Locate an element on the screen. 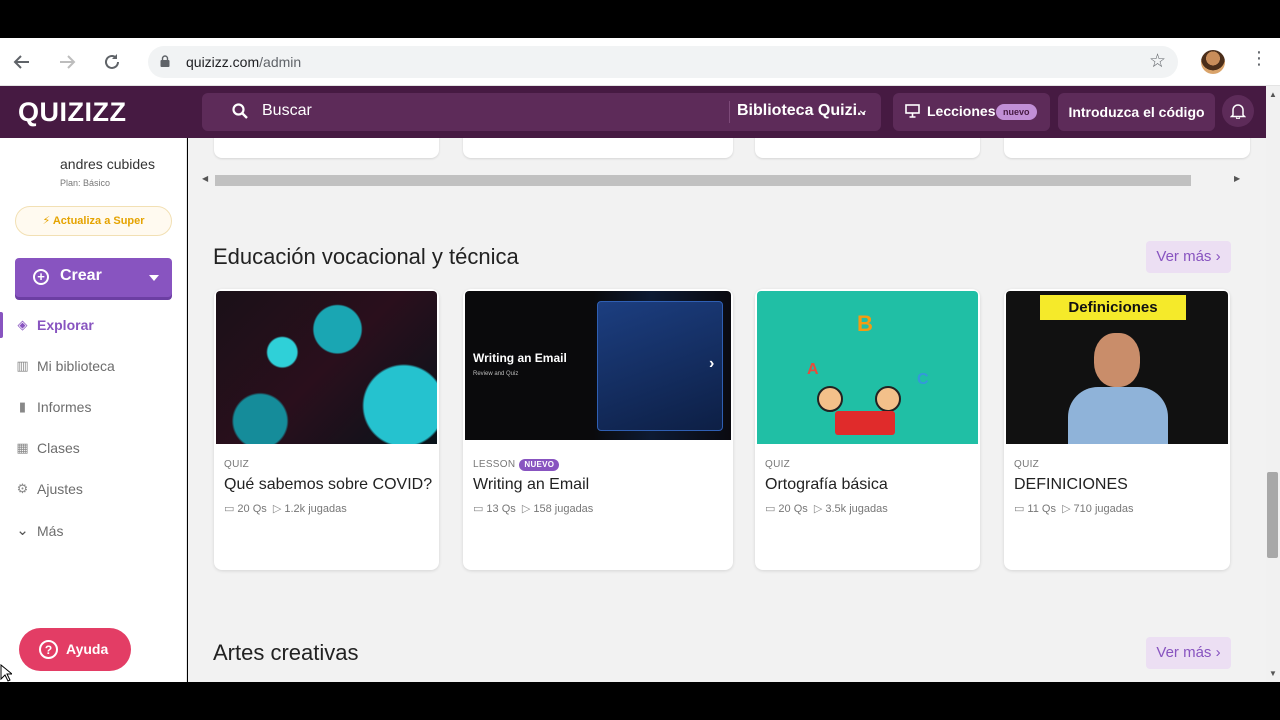 This screenshot has width=1280, height=720. sidebar-item-clases: ▦ Clases is located at coordinates (93, 448).